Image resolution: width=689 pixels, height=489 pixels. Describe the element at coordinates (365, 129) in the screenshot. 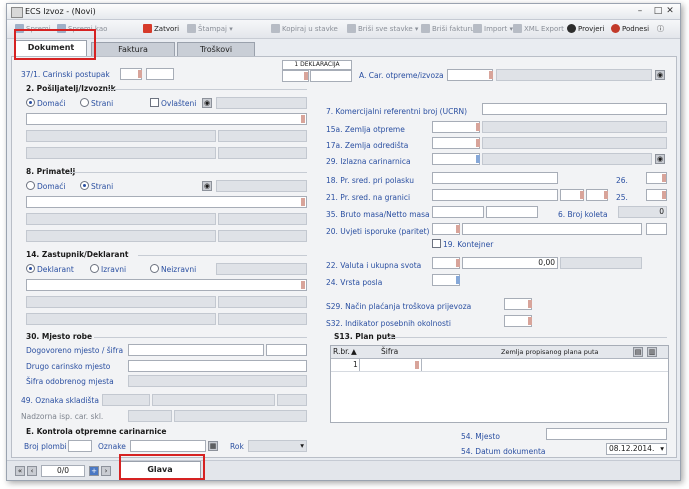

I see `dispatch-country-label: 15a. Zemlja otpreme` at that location.